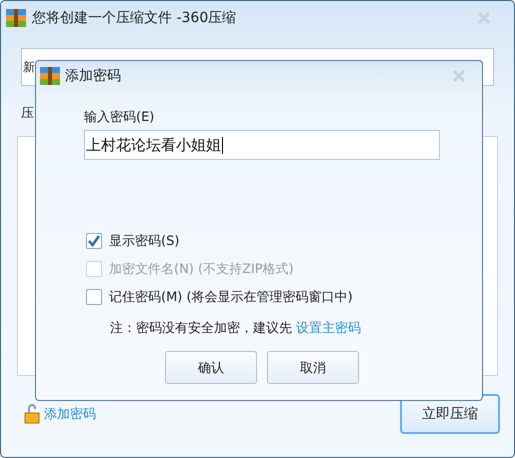 The height and width of the screenshot is (458, 515). What do you see at coordinates (93, 76) in the screenshot?
I see `dialog-title: 添加密码` at bounding box center [93, 76].